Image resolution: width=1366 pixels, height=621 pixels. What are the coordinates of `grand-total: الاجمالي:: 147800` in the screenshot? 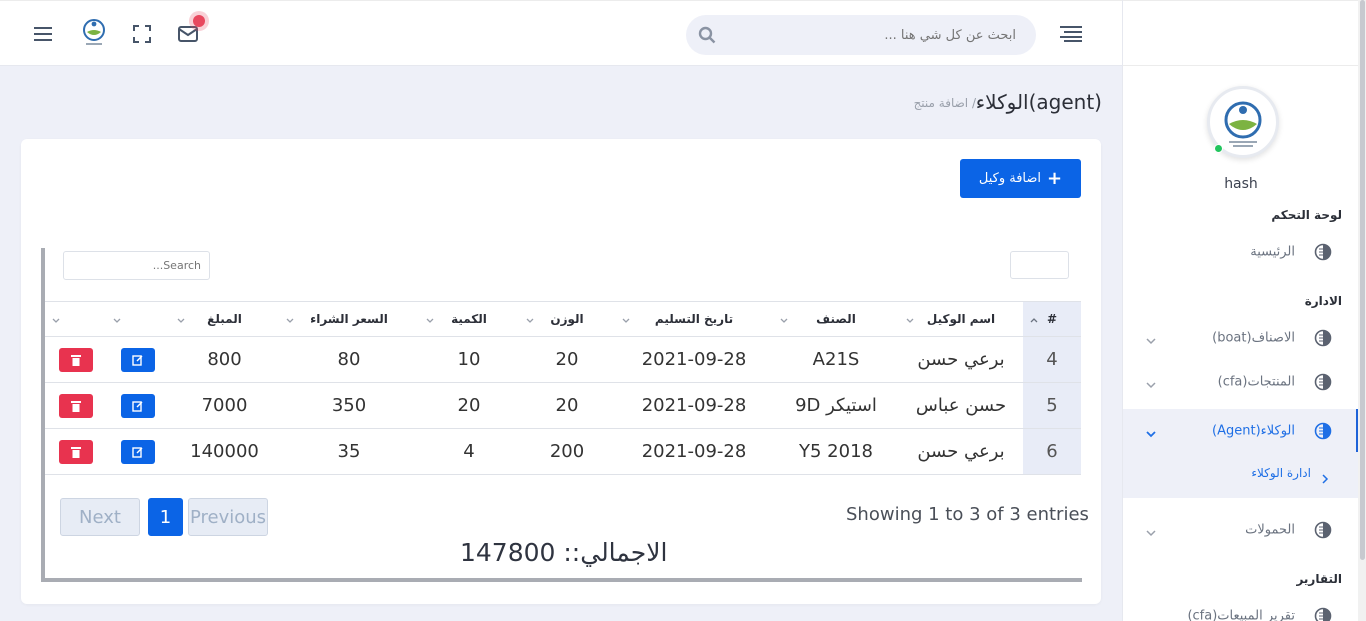 It's located at (564, 552).